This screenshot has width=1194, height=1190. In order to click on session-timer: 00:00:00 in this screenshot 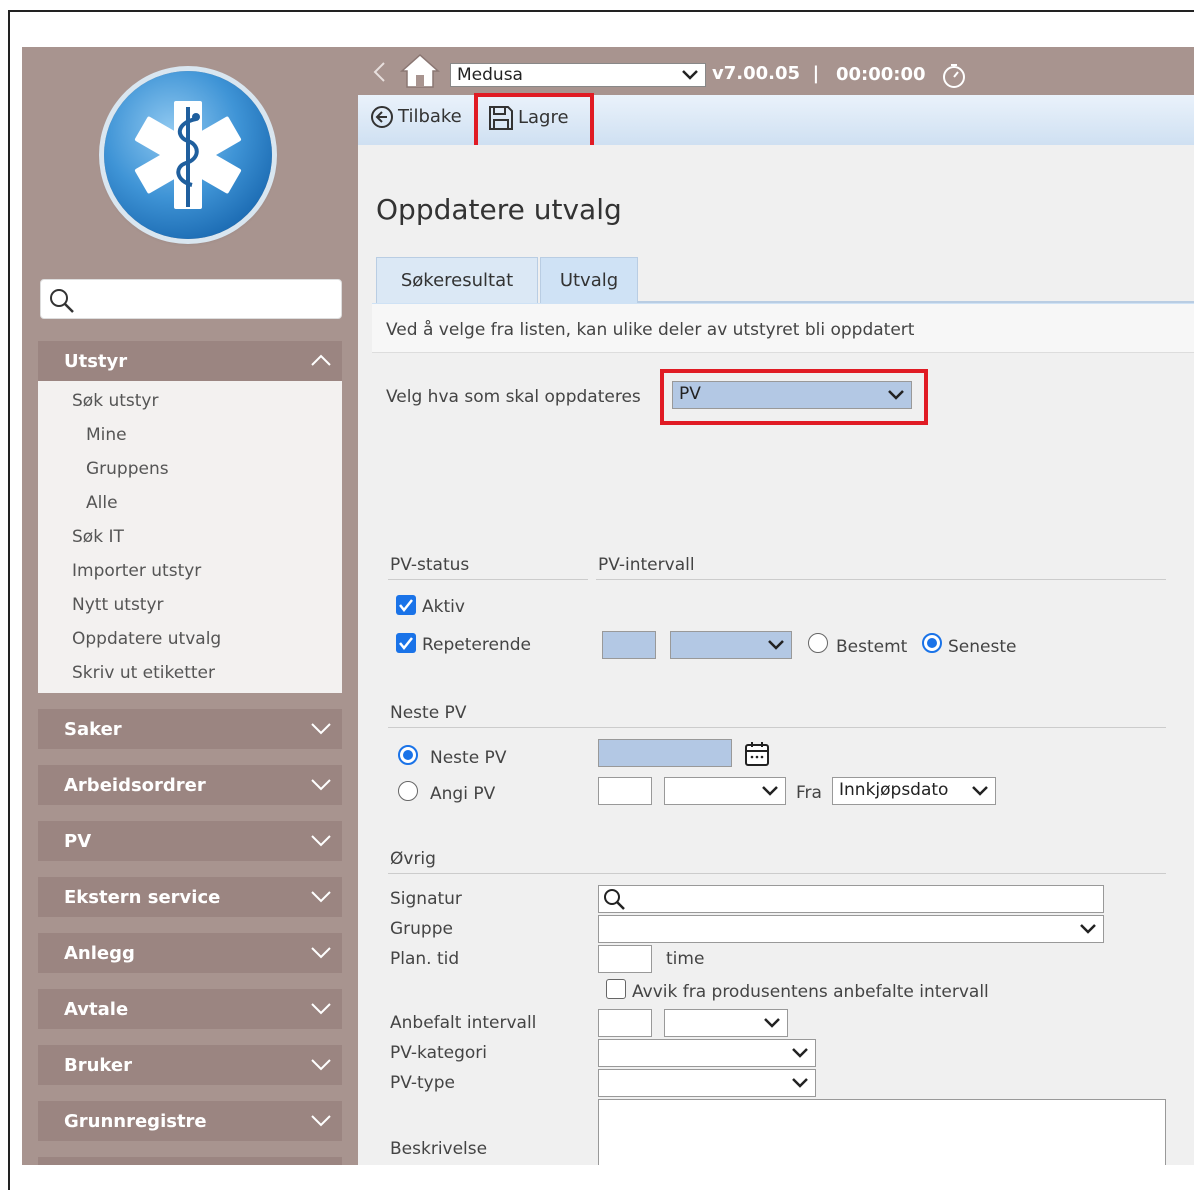, I will do `click(881, 74)`.